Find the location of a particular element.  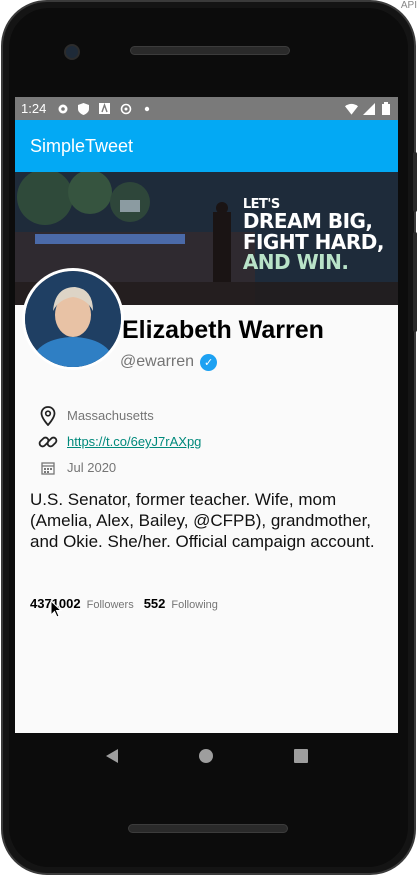

mouse-cursor-icon is located at coordinates (56, 611).